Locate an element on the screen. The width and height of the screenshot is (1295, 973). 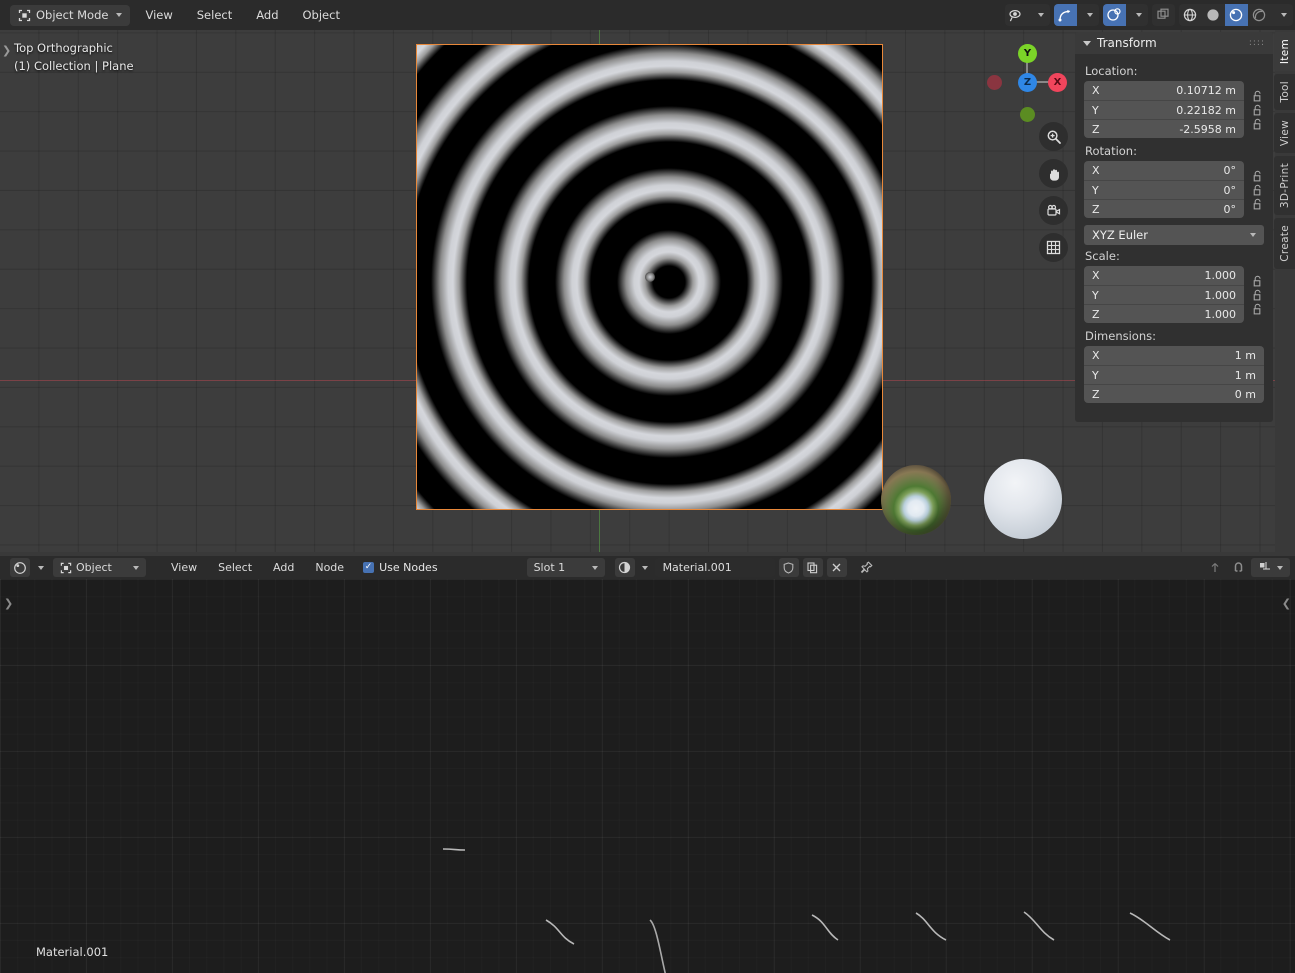
material-browse-icon is located at coordinates (624, 567).